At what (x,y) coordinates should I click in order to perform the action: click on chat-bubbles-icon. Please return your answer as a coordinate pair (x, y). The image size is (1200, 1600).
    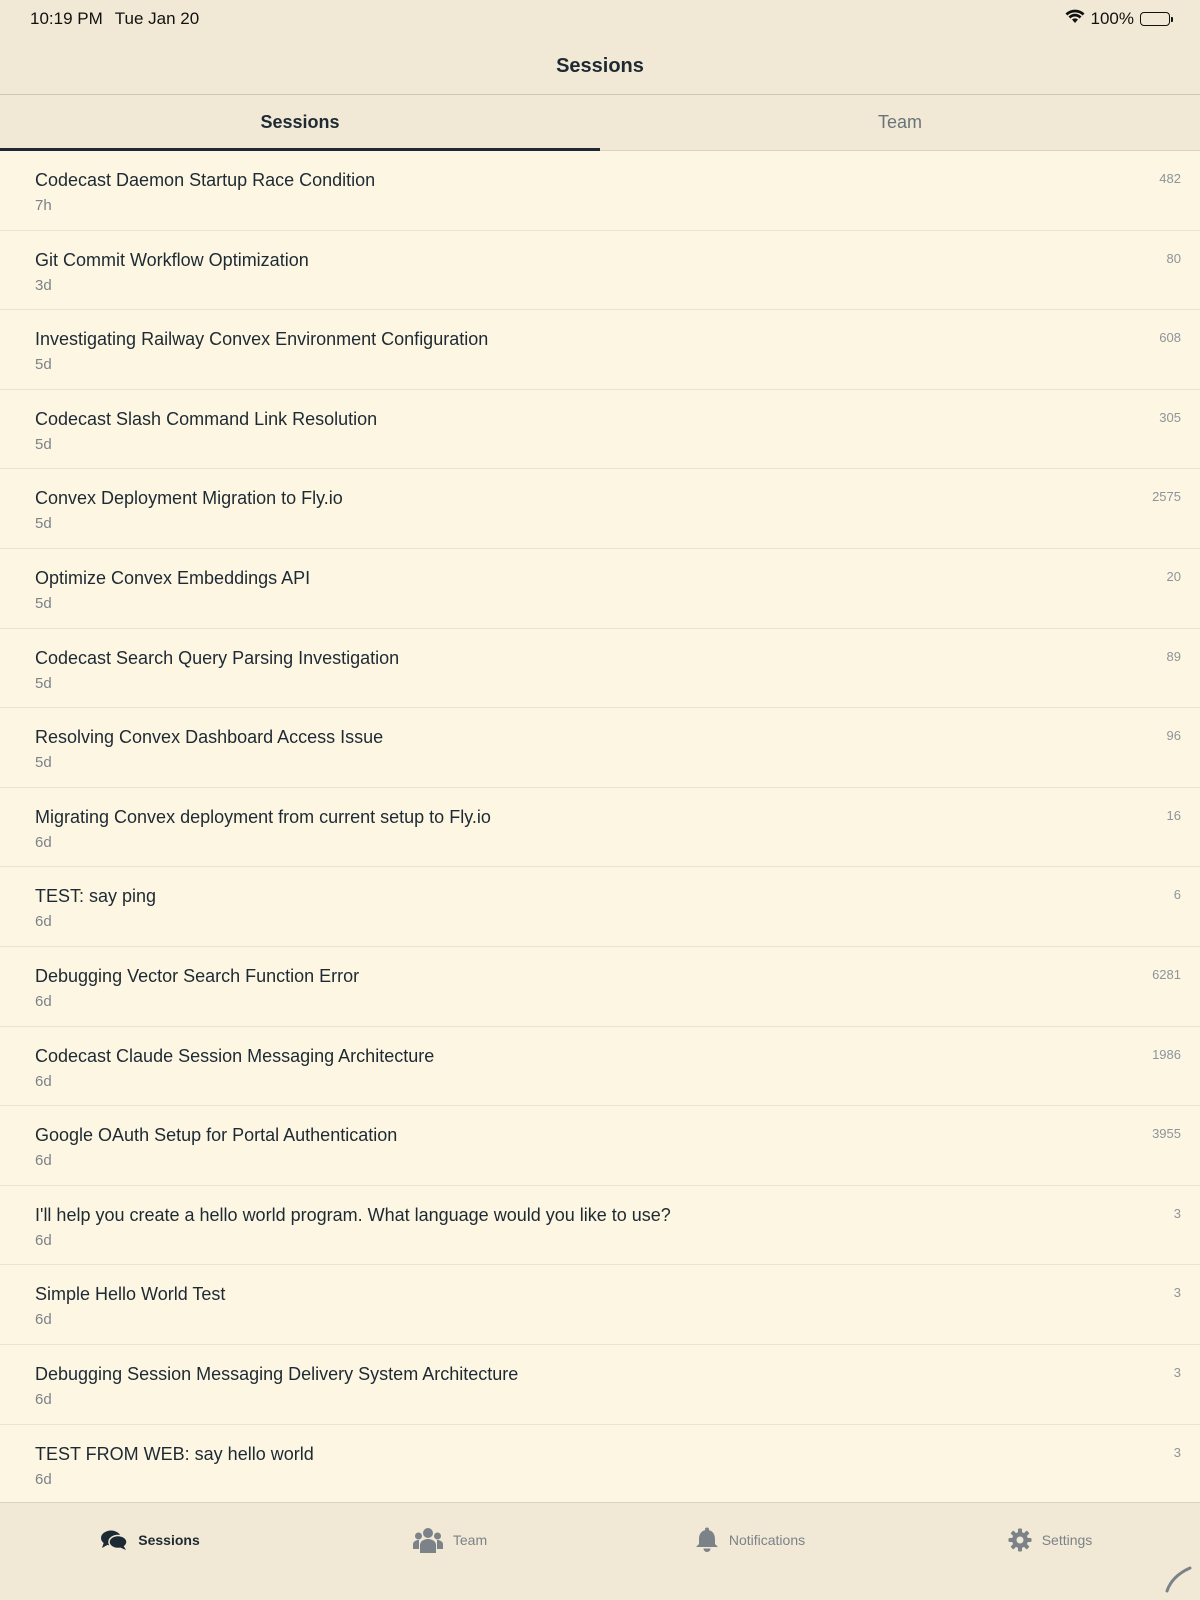
    Looking at the image, I should click on (114, 1540).